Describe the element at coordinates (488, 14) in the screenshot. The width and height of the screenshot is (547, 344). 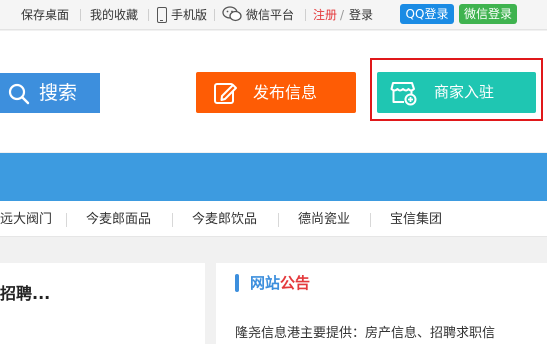
I see `wechat-login-button: 微信登录` at that location.